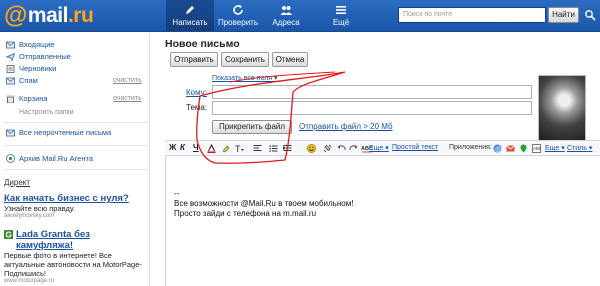 The width and height of the screenshot is (600, 286). I want to click on nav-check-label: Проверить, so click(237, 22).